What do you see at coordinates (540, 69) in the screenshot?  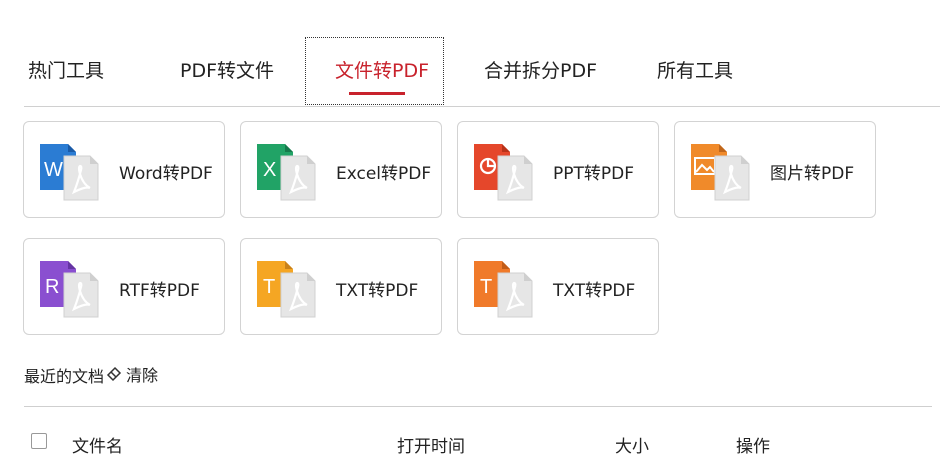 I see `tab-merge-split-pdf: 合并拆分PDF` at bounding box center [540, 69].